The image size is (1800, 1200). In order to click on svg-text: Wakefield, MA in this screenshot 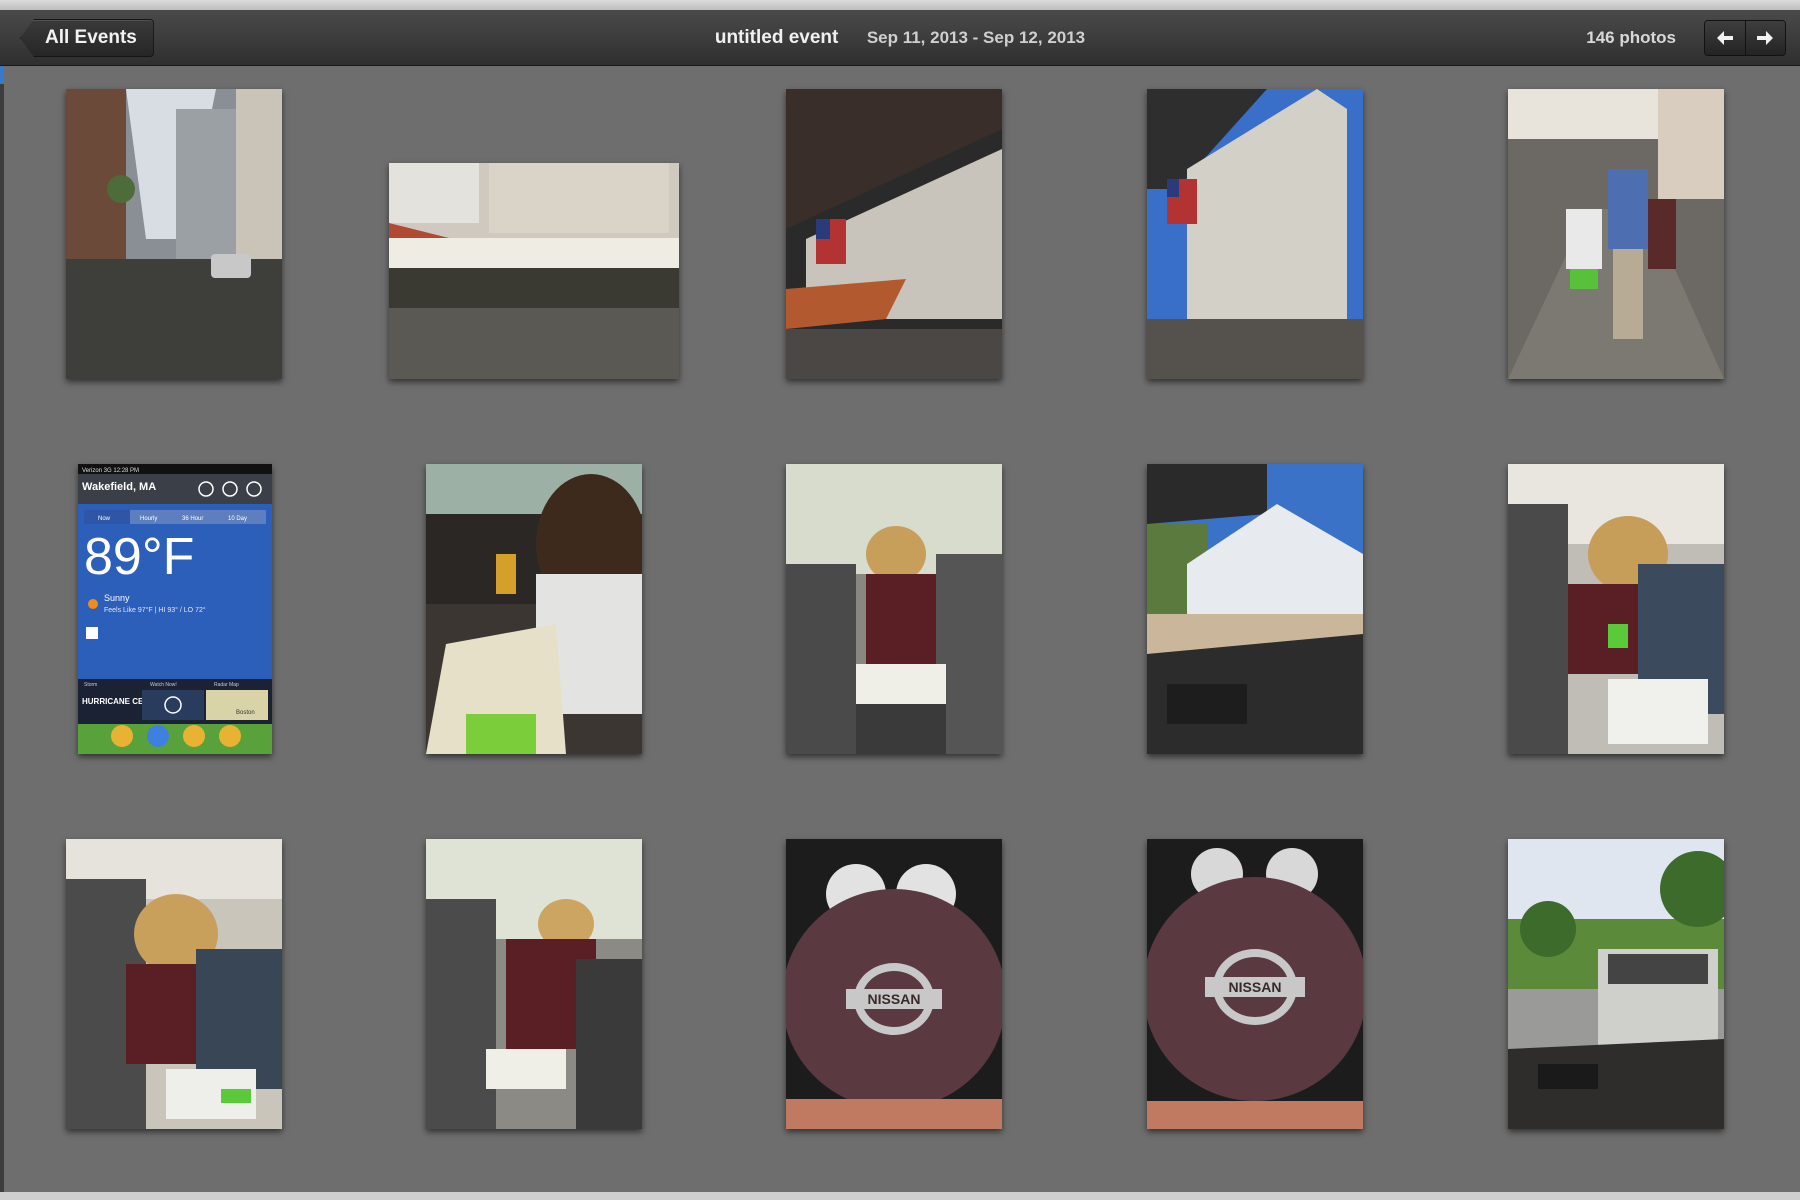, I will do `click(119, 487)`.